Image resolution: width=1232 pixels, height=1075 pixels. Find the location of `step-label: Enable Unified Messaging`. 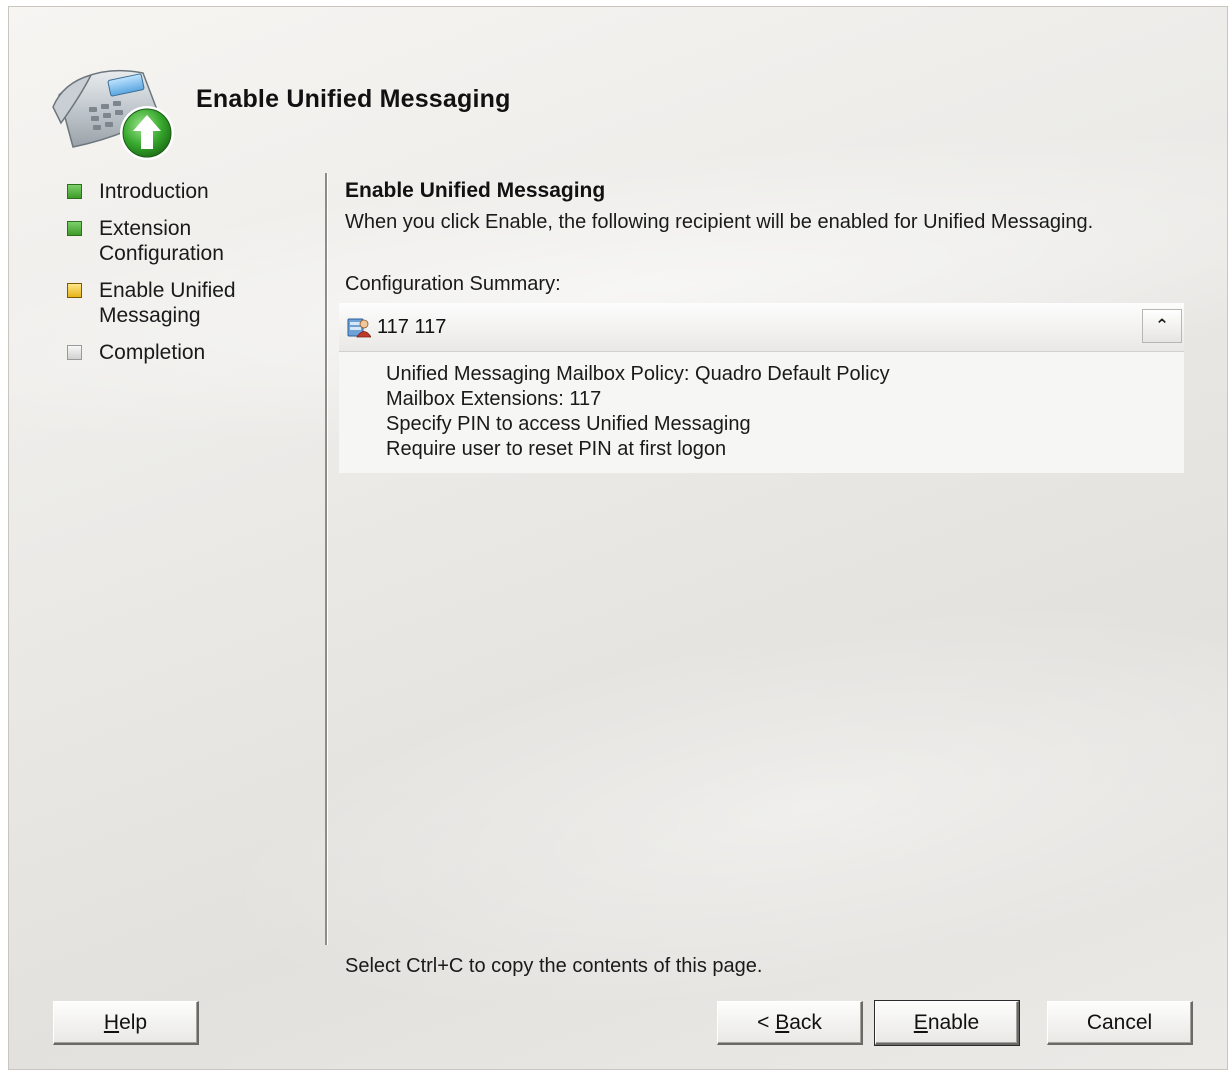

step-label: Enable Unified Messaging is located at coordinates (167, 303).